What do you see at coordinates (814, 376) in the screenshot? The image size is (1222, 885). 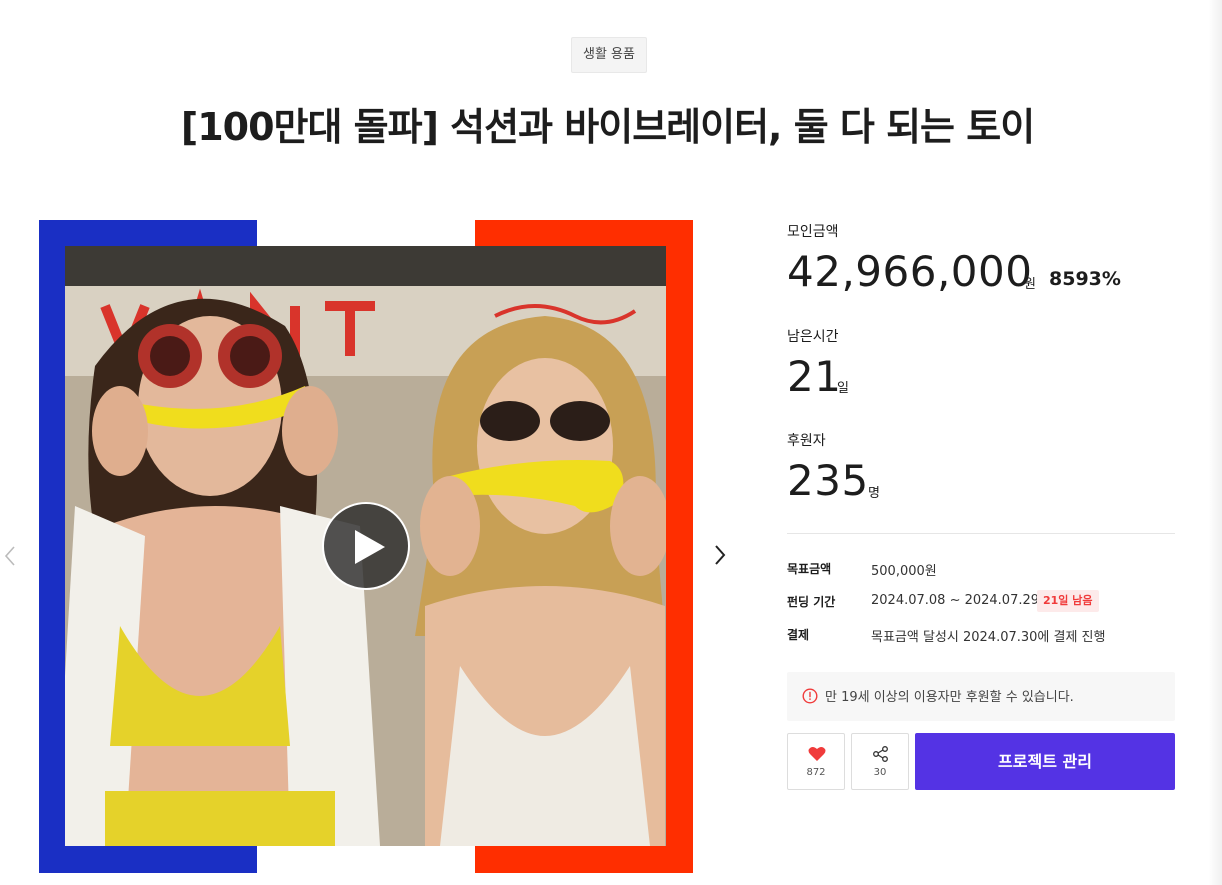 I see `time-remaining-value: 21` at bounding box center [814, 376].